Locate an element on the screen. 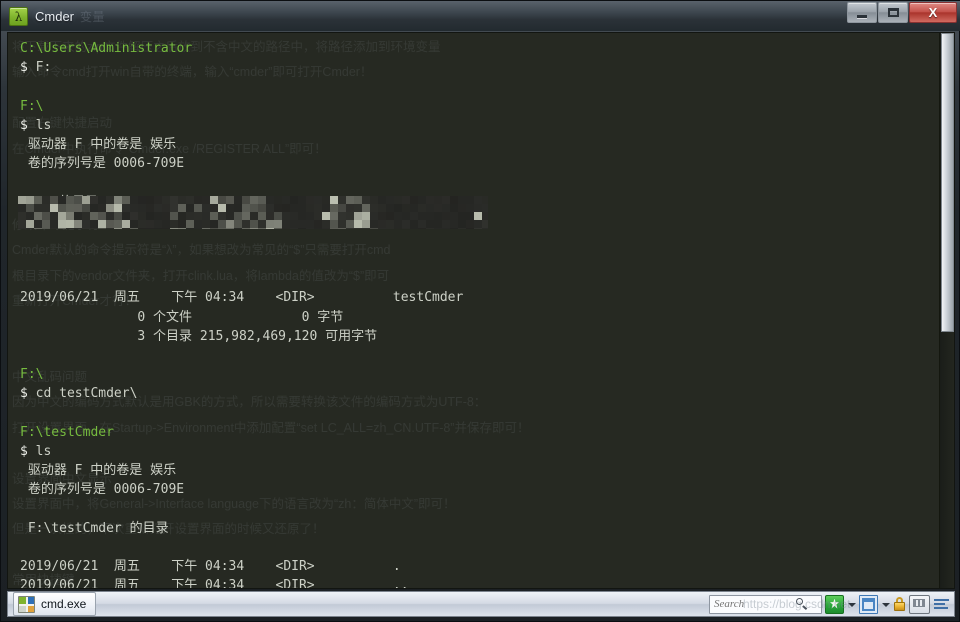  terminal-text: 2019/06/21 周五 下午 04:34 <DIR> .. is located at coordinates (214, 583).